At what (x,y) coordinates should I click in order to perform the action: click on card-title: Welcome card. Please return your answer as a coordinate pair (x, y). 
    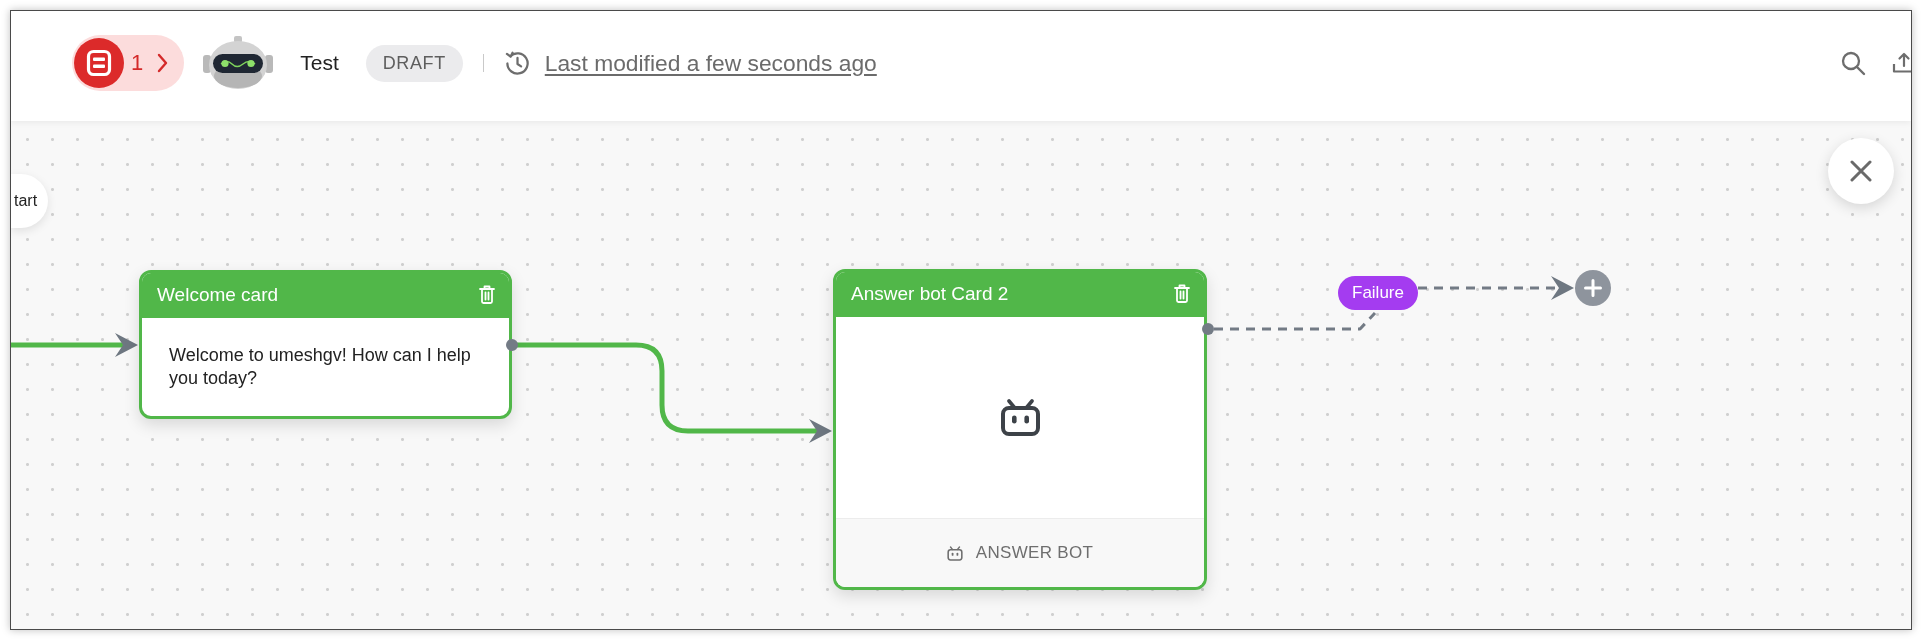
    Looking at the image, I should click on (218, 294).